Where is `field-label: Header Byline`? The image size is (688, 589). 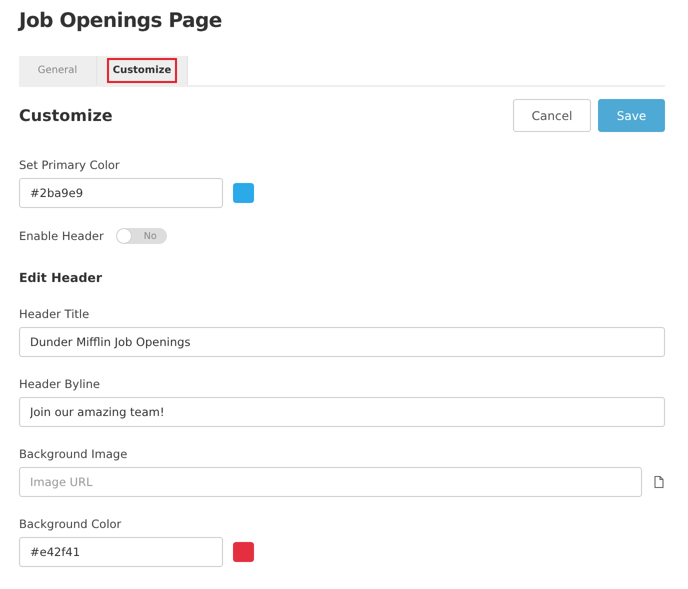
field-label: Header Byline is located at coordinates (60, 384).